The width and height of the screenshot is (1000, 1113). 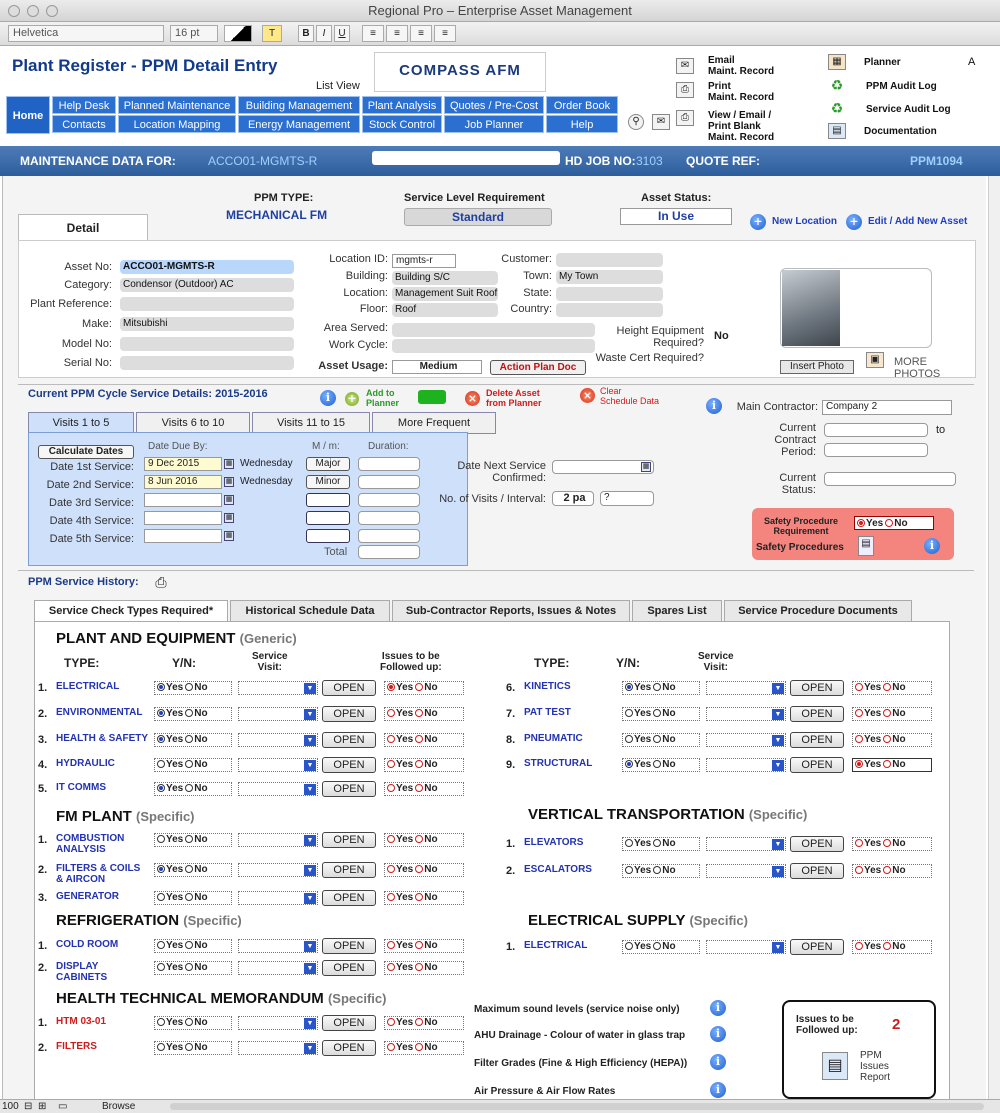 What do you see at coordinates (437, 367) in the screenshot?
I see `asset-usage-select: Medium` at bounding box center [437, 367].